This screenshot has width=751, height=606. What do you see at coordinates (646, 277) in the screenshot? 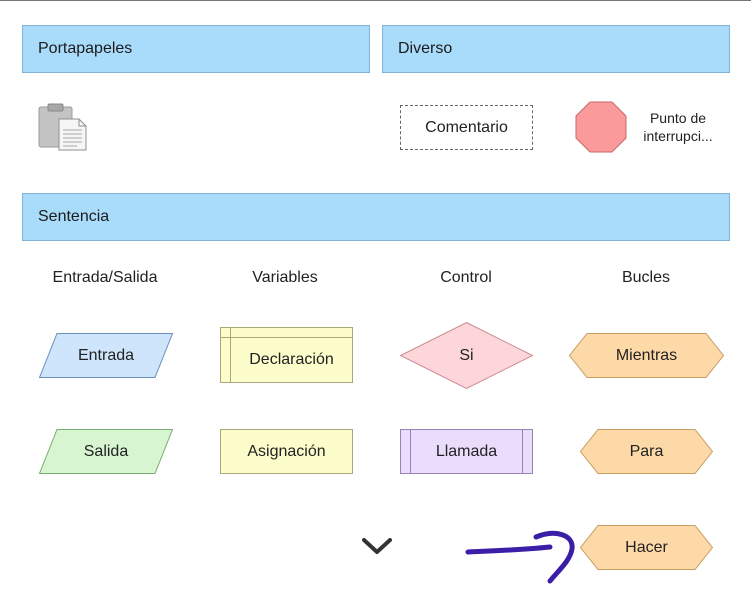
I see `column-label-loops: Bucles` at bounding box center [646, 277].